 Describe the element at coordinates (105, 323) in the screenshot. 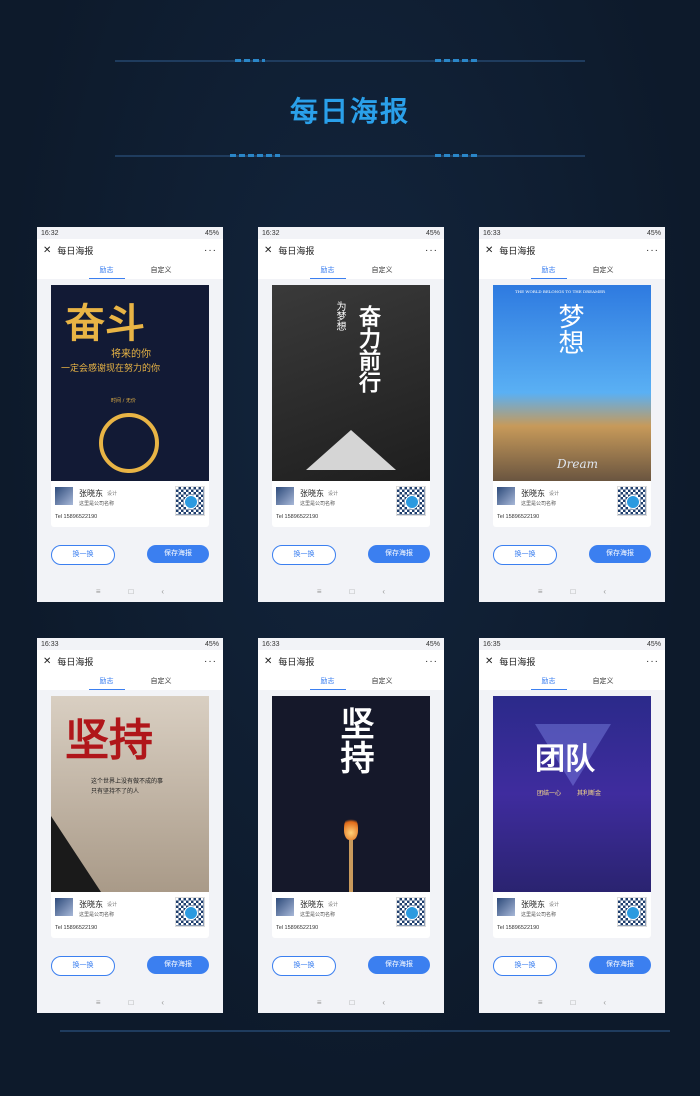

I see `poster-main-text: 奋斗` at that location.